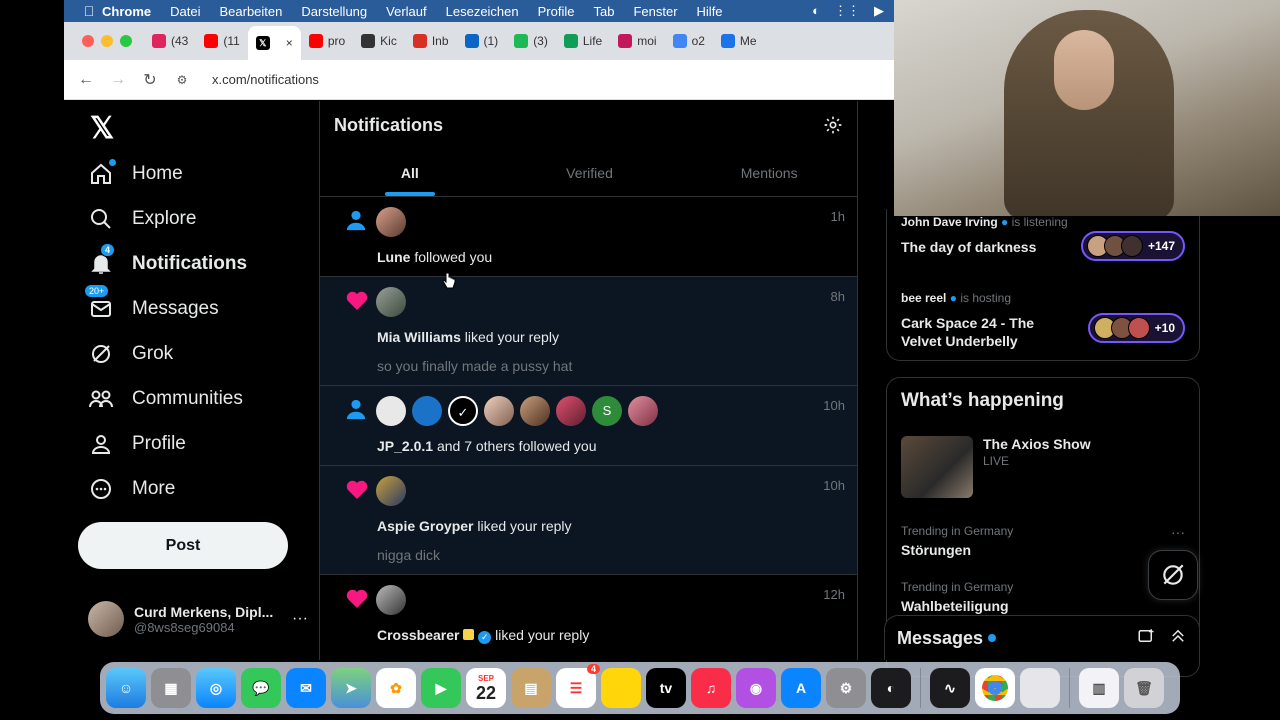 The height and width of the screenshot is (720, 1280). Describe the element at coordinates (937, 467) in the screenshot. I see `show-thumbnail` at that location.